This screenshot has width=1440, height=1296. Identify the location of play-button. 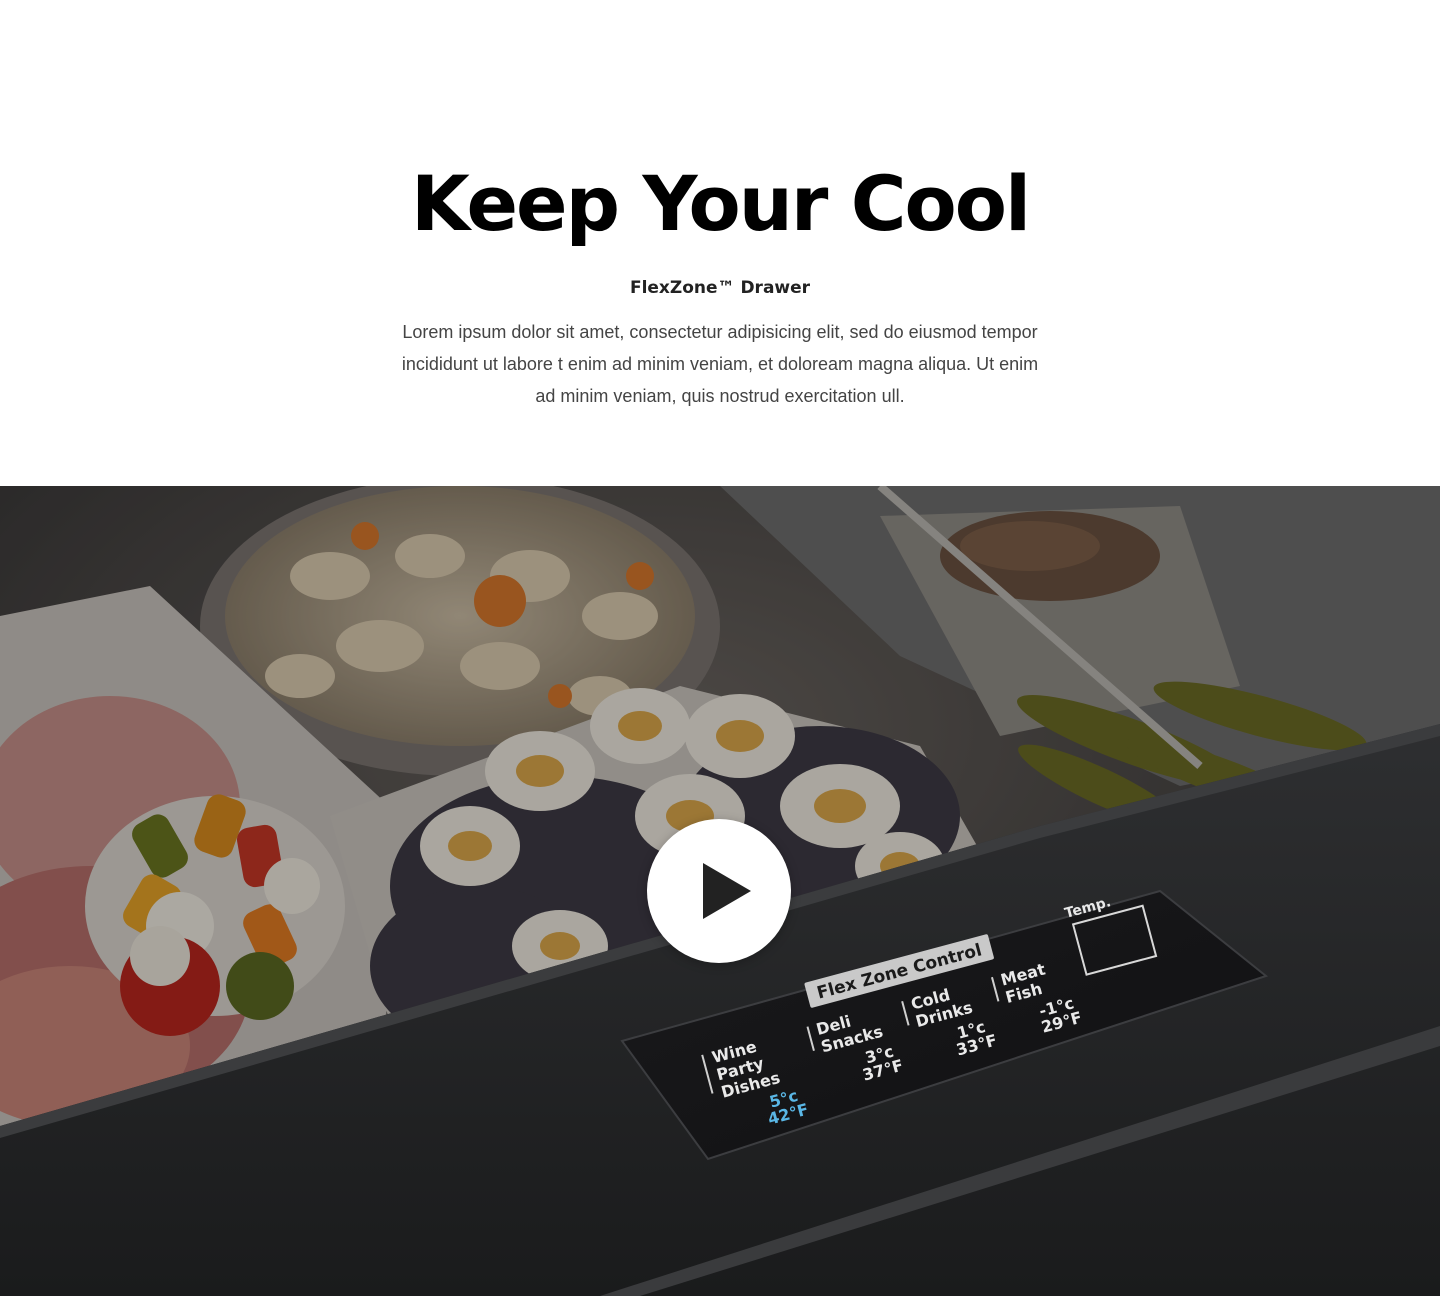
(719, 891).